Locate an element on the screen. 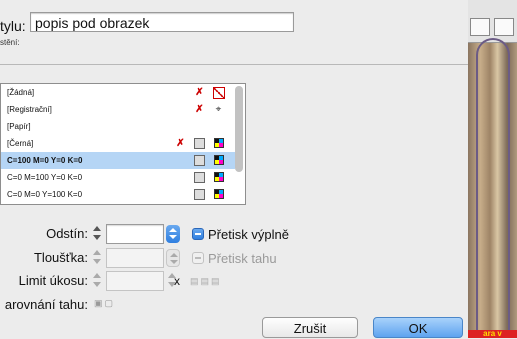  tint-stepper is located at coordinates (97, 233).